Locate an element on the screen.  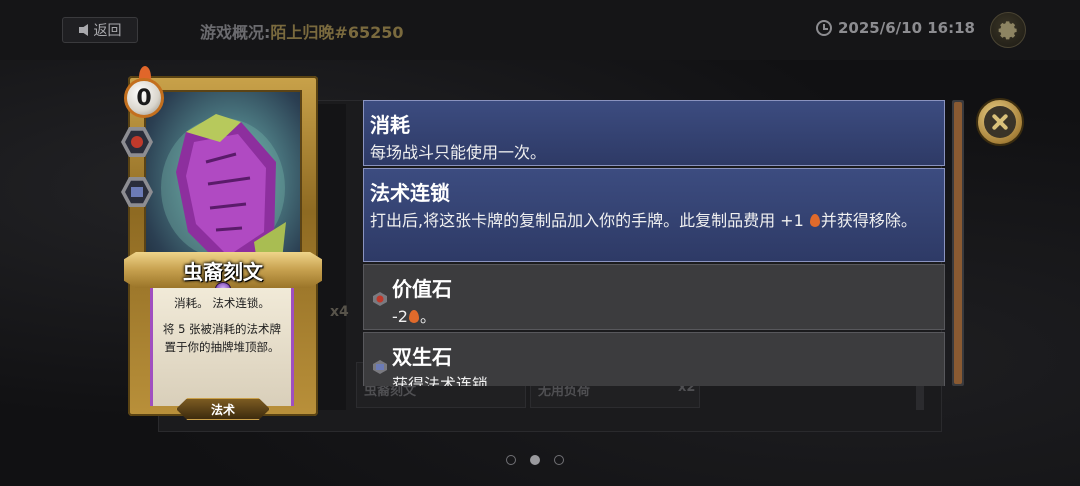
card-effect: 将 5 张被消耗的法术牌置于你的抽牌堆顶部。 is located at coordinates (222, 338).